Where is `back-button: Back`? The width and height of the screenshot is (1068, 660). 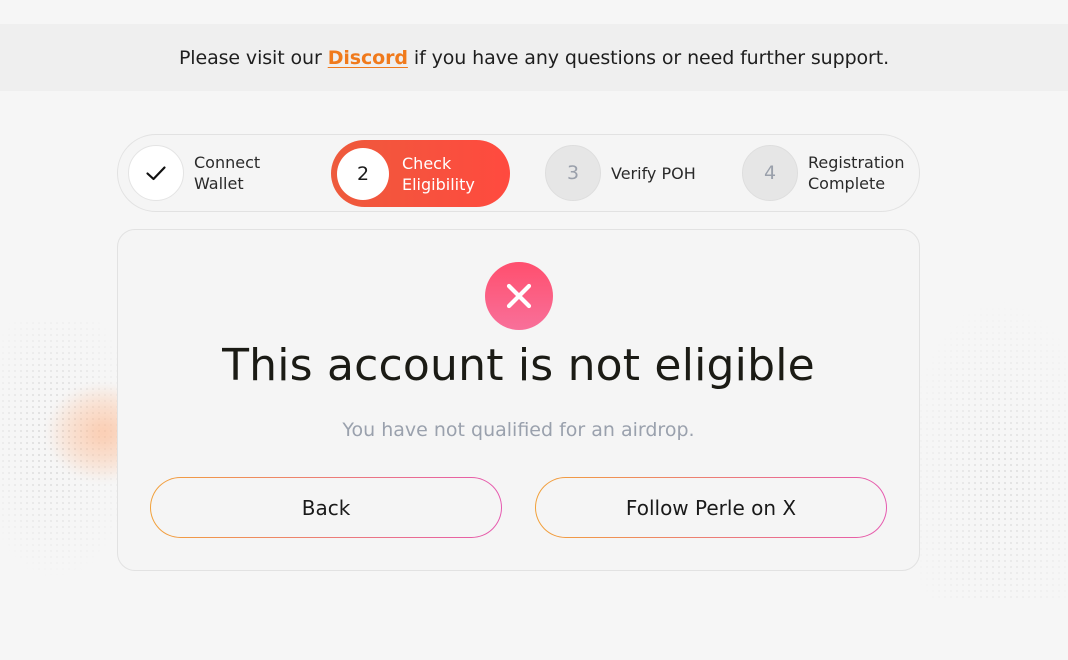
back-button: Back is located at coordinates (326, 507).